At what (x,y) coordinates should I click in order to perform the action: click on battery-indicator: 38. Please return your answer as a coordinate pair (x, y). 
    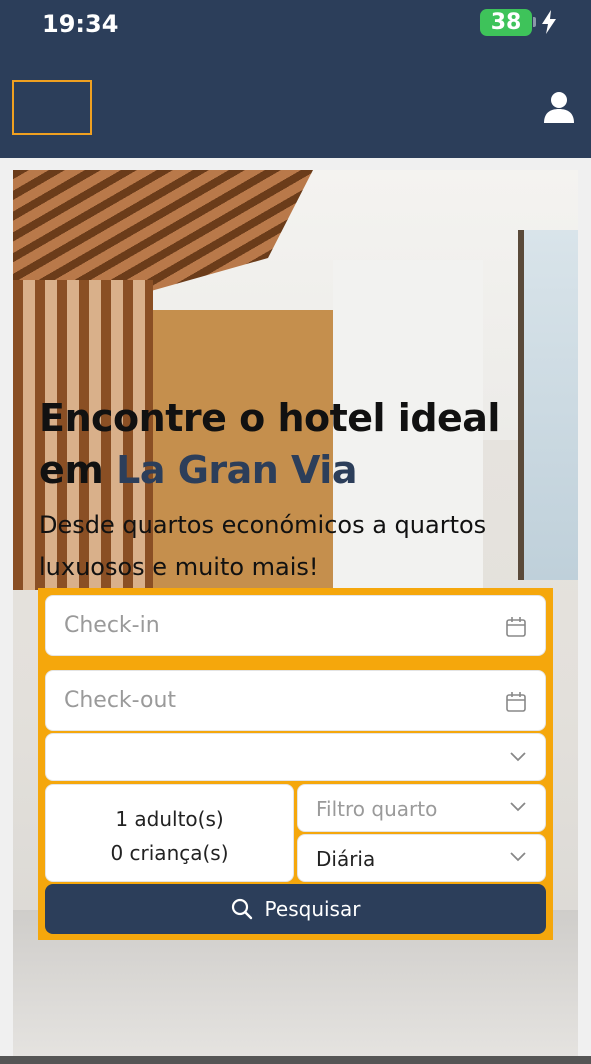
    Looking at the image, I should click on (506, 22).